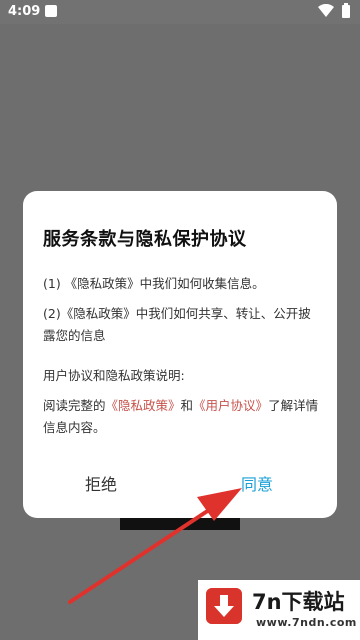  What do you see at coordinates (101, 483) in the screenshot?
I see `refuse-button: 拒绝` at bounding box center [101, 483].